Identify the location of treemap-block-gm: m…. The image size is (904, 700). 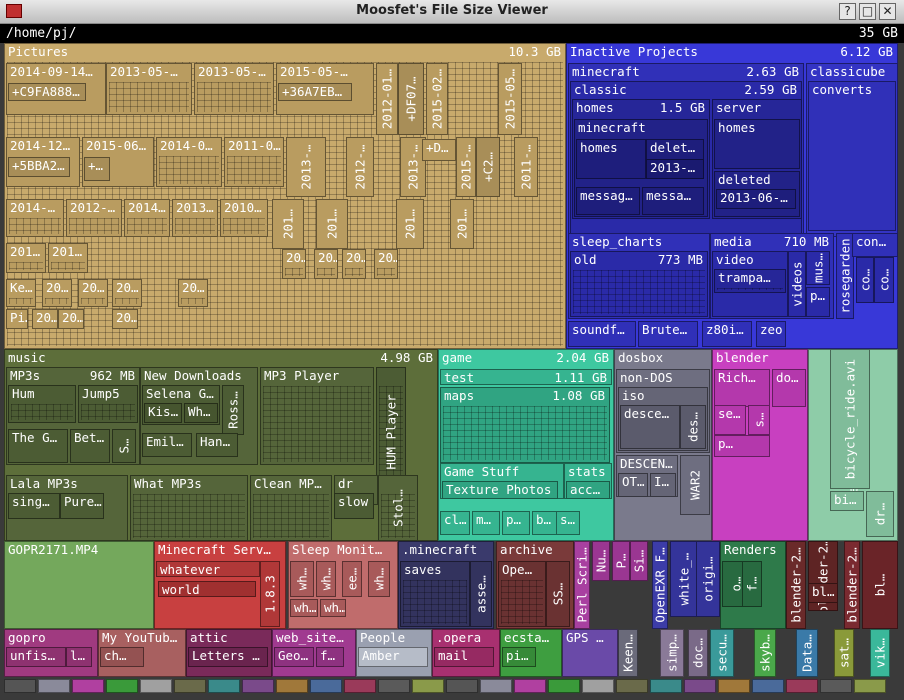
(486, 523).